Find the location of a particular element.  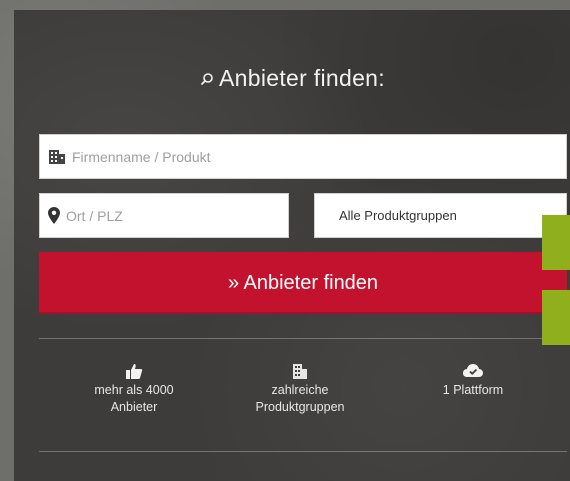

company-input is located at coordinates (319, 156).